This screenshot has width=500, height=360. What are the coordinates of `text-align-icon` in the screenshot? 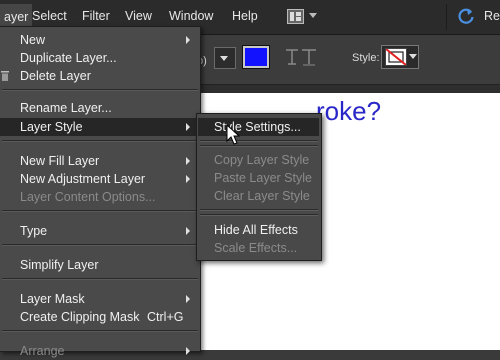 It's located at (303, 57).